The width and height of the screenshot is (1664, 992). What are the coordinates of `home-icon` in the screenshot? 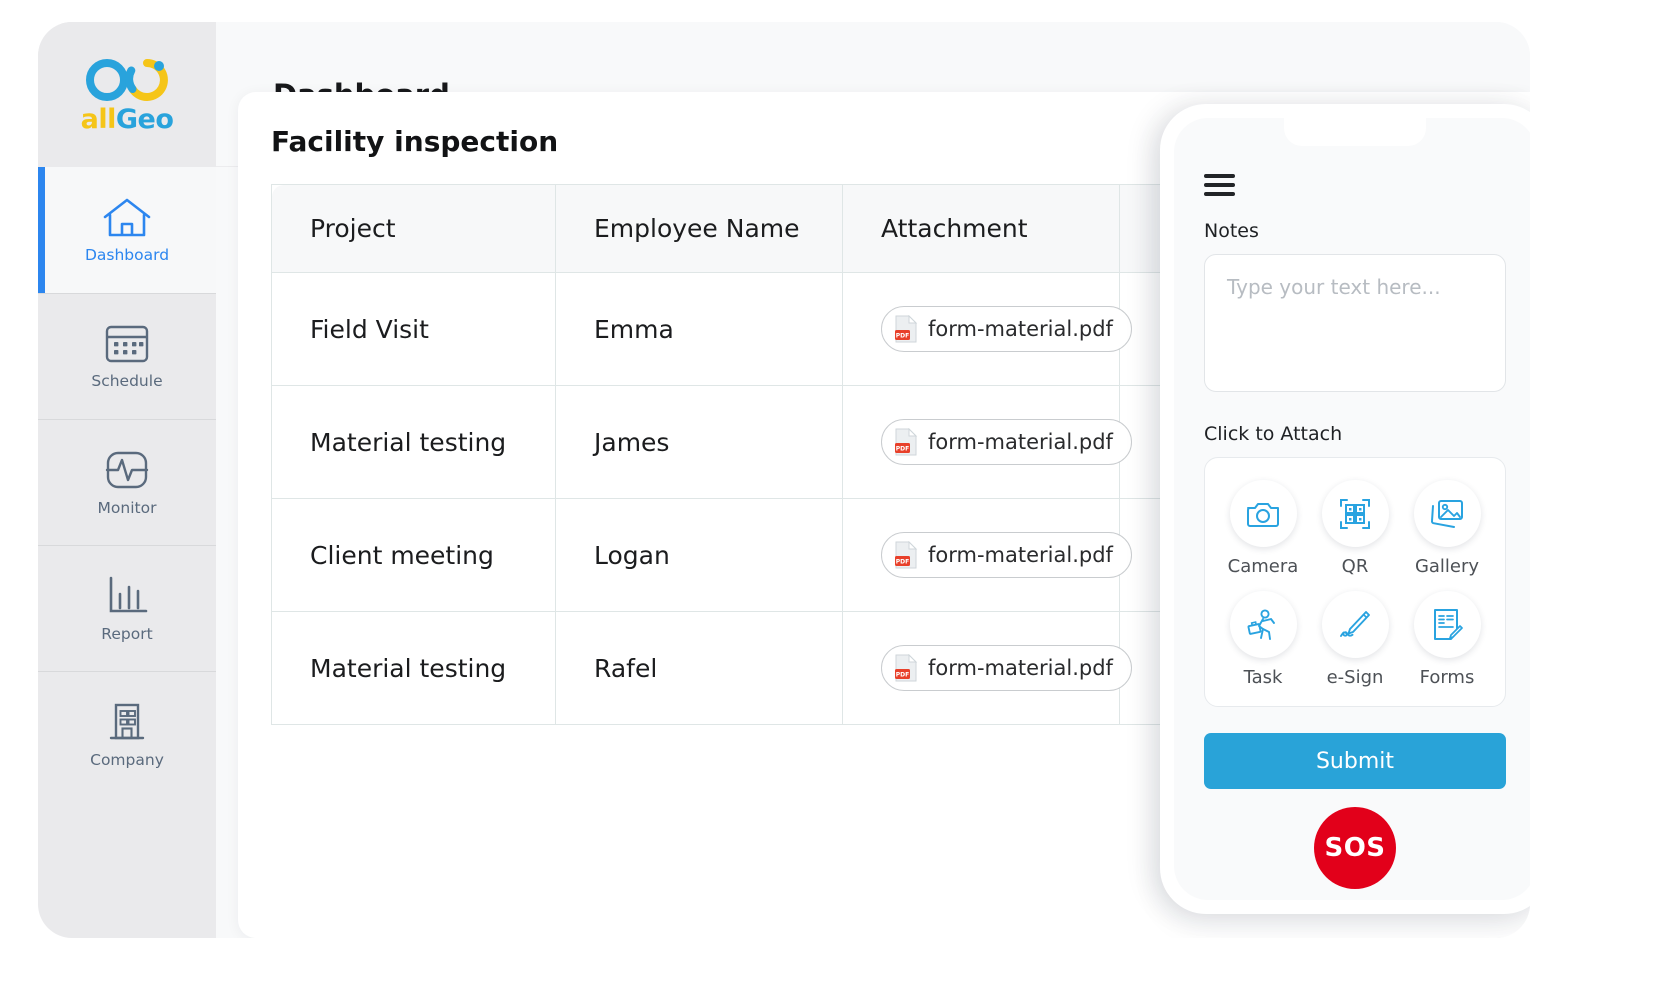 It's located at (127, 217).